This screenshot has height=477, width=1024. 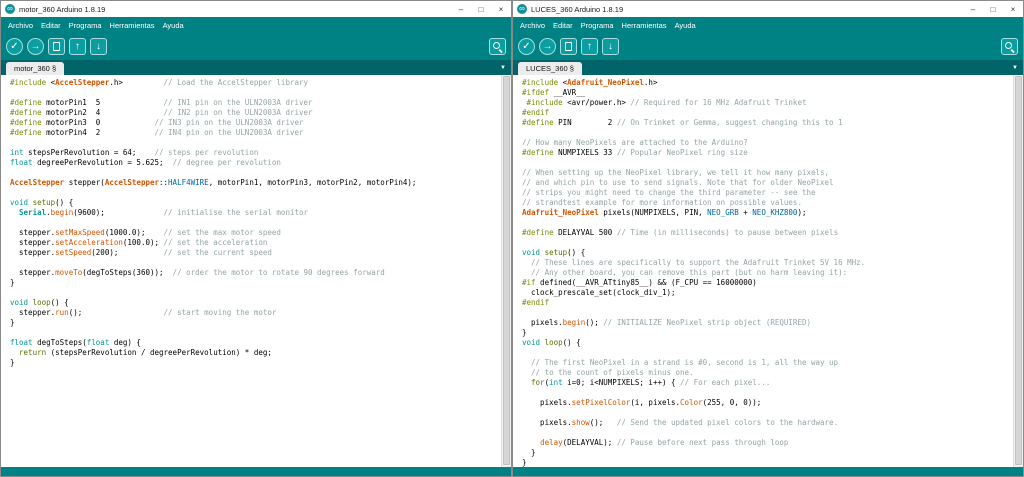 I want to click on tab-motor-360: motor_360 §, so click(x=35, y=68).